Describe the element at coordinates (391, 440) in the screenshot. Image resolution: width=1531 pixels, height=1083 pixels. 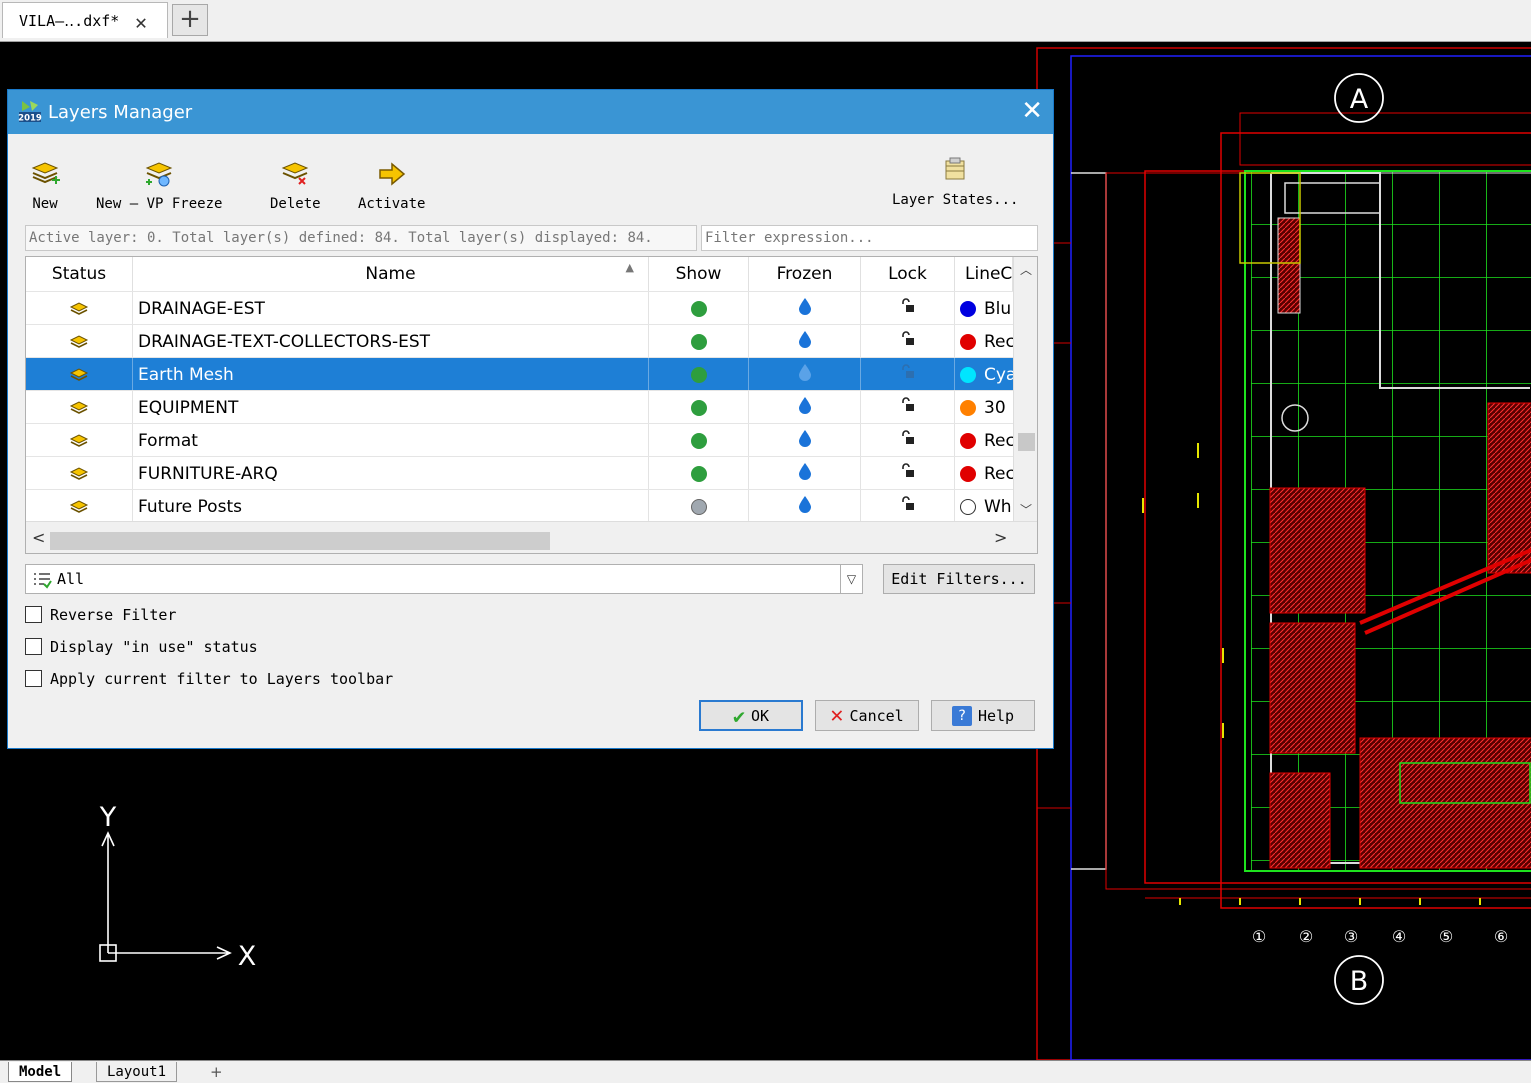
I see `layer-name: Format` at that location.